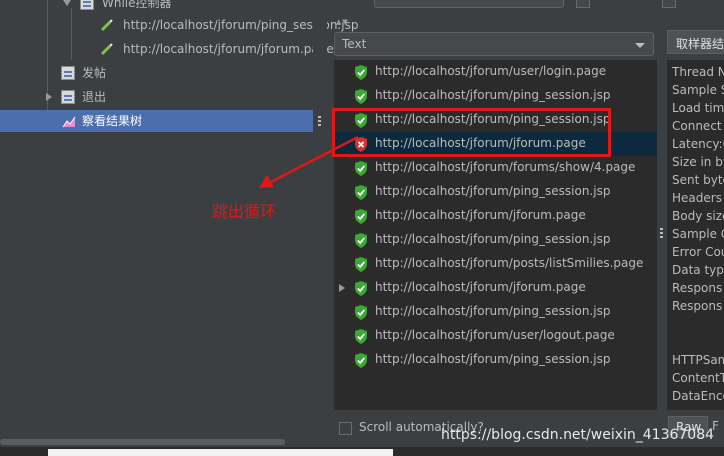  Describe the element at coordinates (491, 71) in the screenshot. I see `result-url: http://localhost/jforum/user/login.page` at that location.